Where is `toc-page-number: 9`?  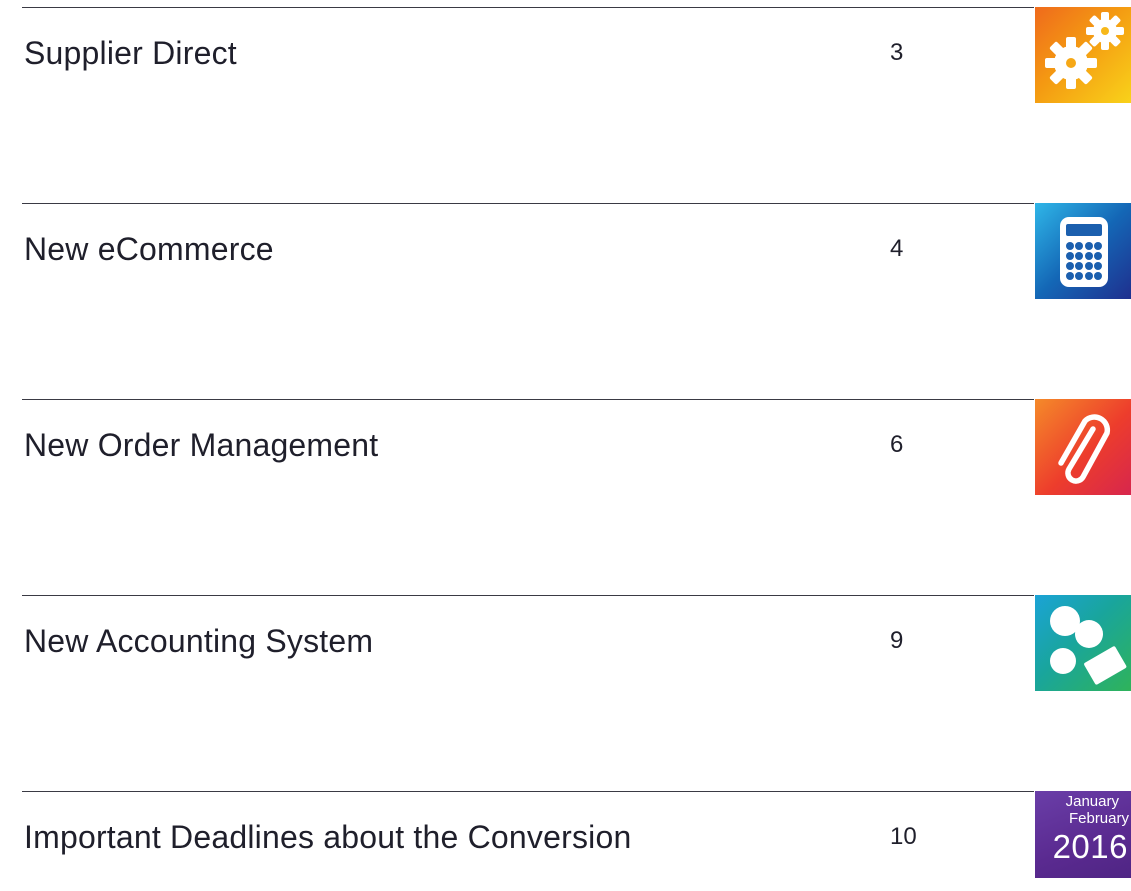 toc-page-number: 9 is located at coordinates (897, 640).